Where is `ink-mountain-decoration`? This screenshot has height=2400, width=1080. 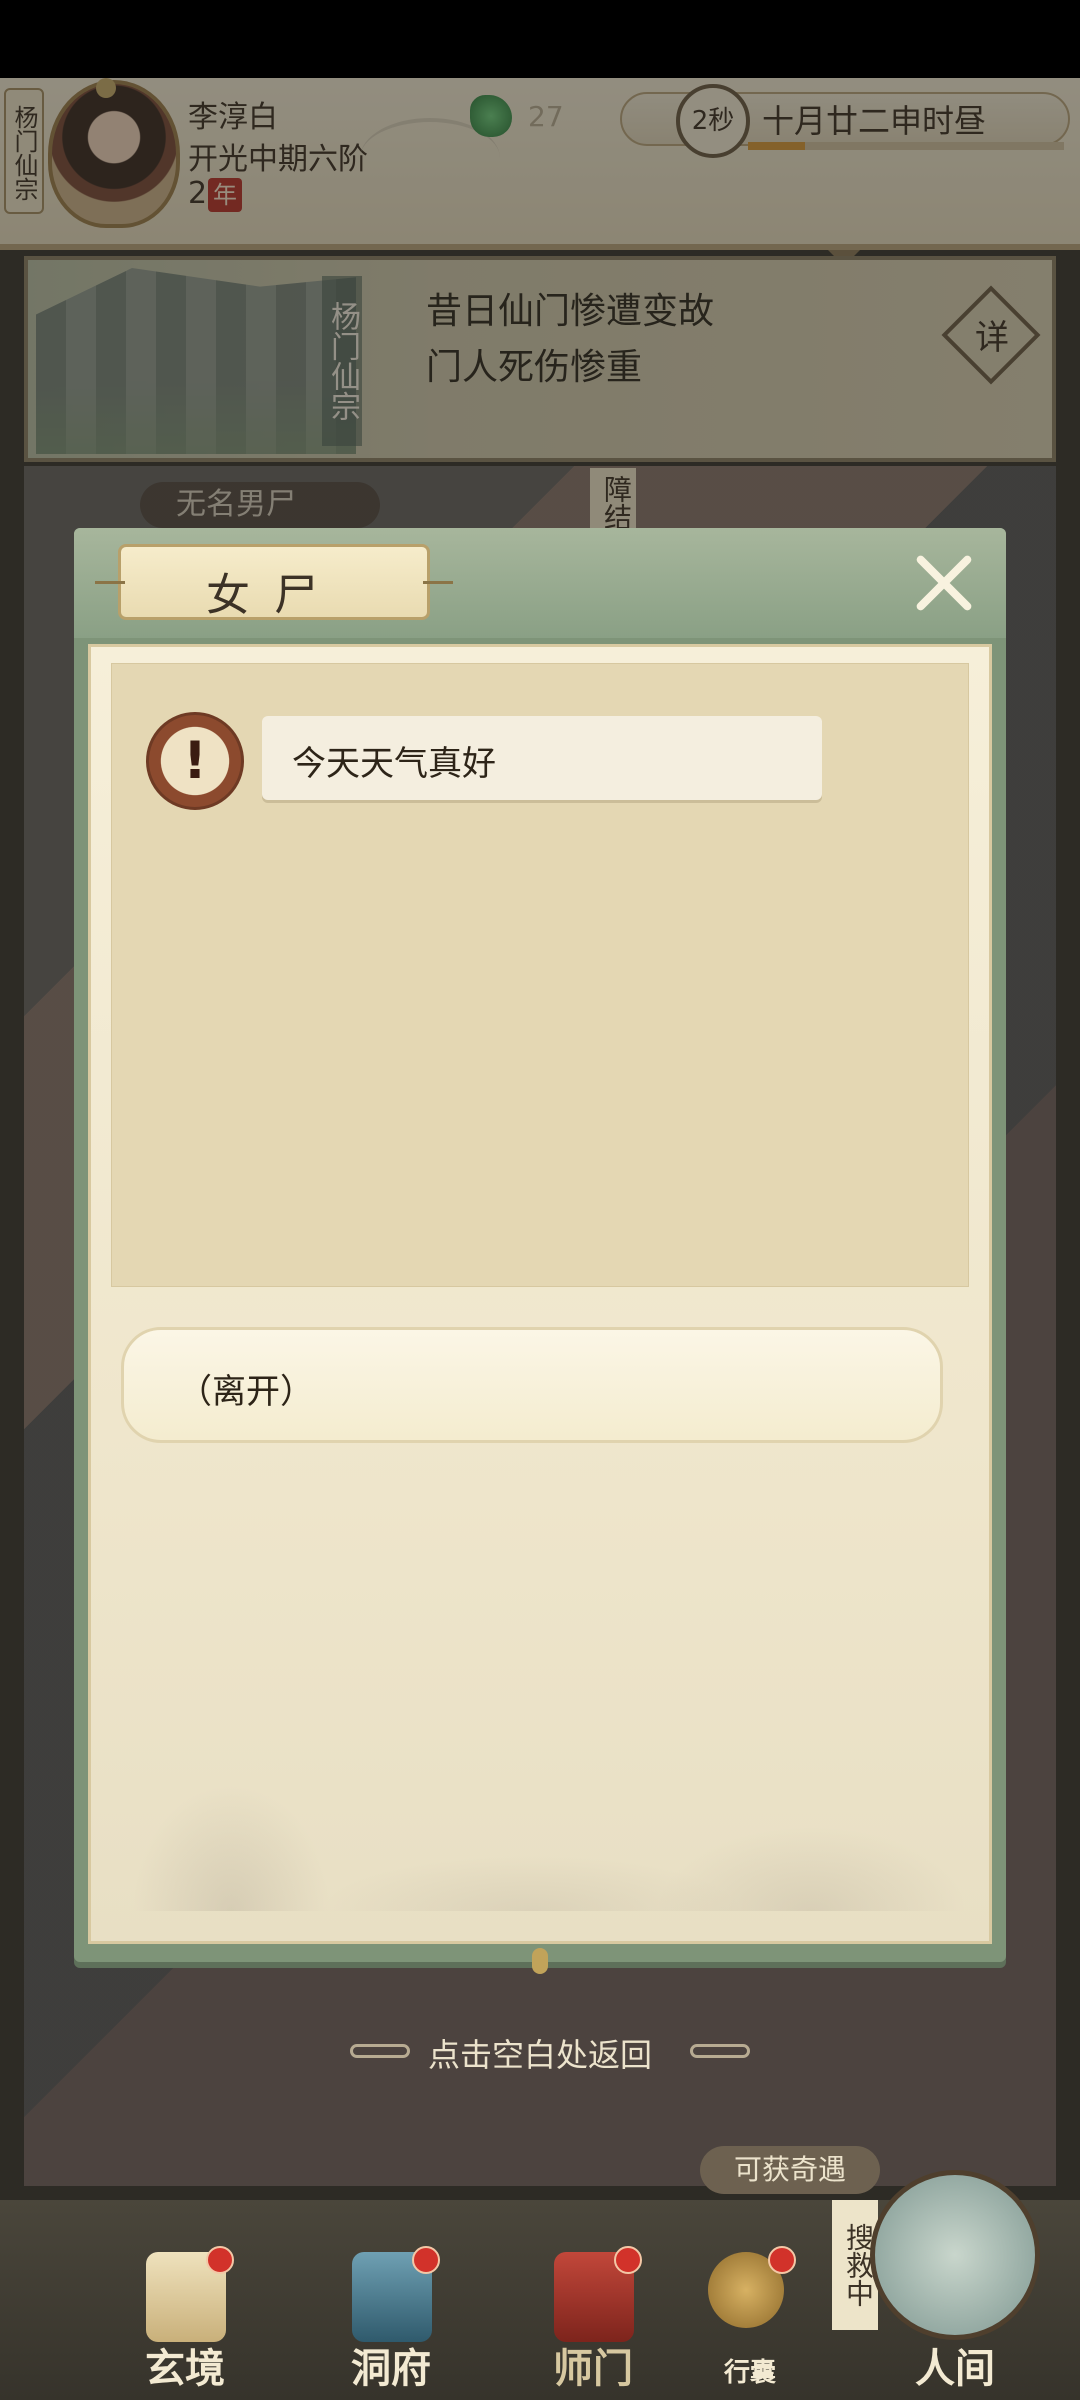 ink-mountain-decoration is located at coordinates (540, 1791).